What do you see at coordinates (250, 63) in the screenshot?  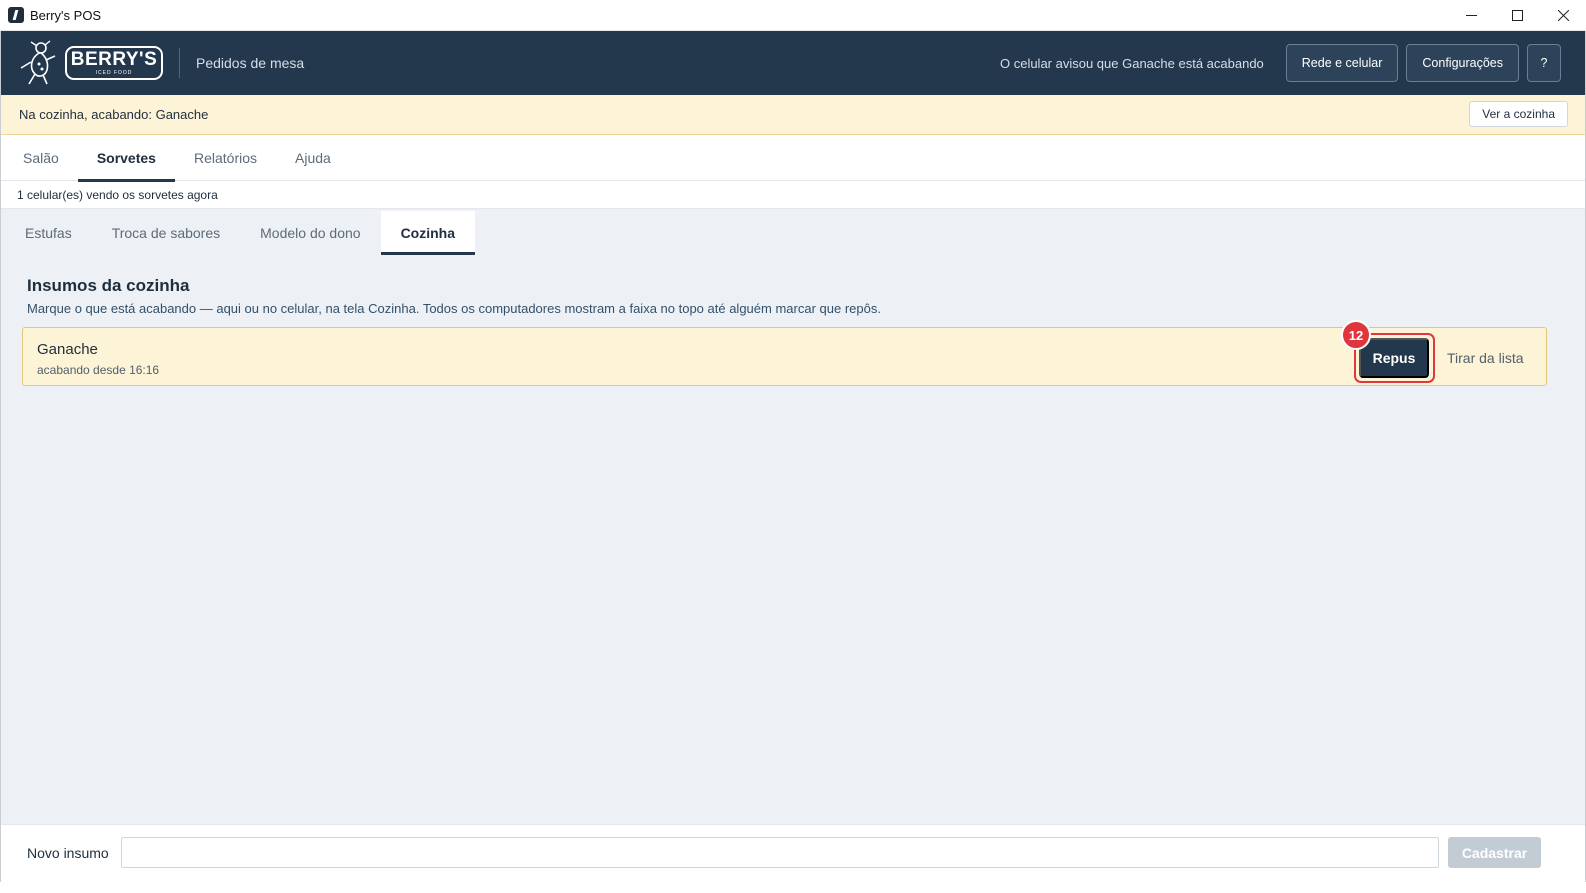 I see `header-section-title: Pedidos de mesa` at bounding box center [250, 63].